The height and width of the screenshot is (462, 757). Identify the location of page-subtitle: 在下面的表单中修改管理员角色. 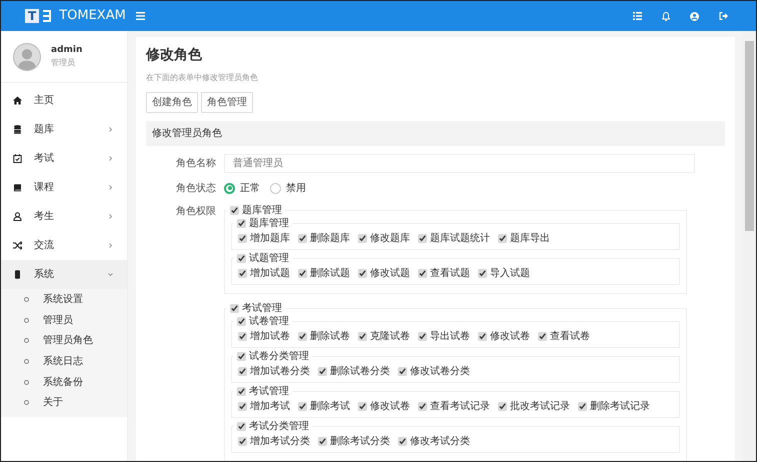
(202, 78).